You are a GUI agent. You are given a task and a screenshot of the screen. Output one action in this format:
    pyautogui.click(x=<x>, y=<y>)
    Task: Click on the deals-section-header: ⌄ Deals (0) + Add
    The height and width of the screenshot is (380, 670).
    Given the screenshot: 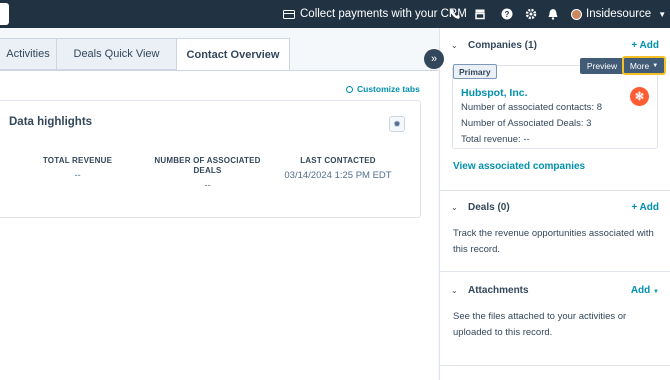 What is the action you would take?
    pyautogui.click(x=555, y=207)
    